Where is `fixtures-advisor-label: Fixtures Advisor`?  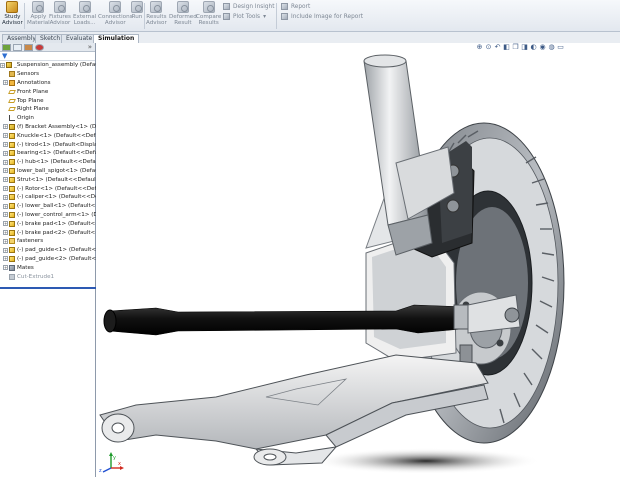
fixtures-advisor-label: Fixtures Advisor is located at coordinates (60, 20).